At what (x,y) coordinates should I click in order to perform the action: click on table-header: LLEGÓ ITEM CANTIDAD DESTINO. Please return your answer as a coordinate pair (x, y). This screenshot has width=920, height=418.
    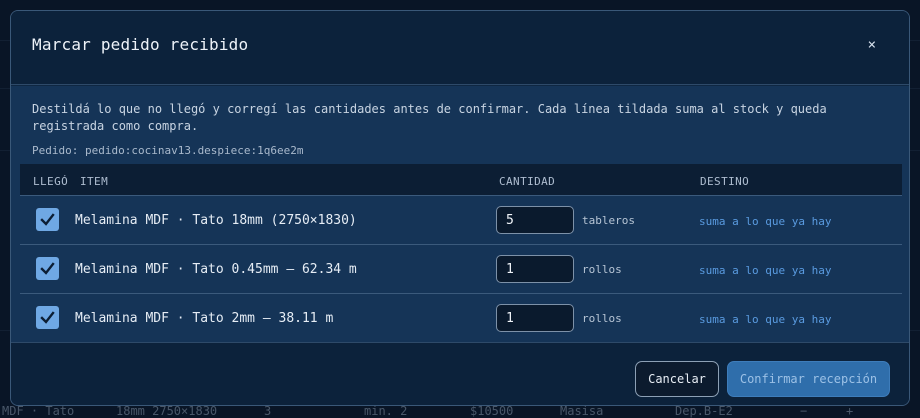
    Looking at the image, I should click on (461, 180).